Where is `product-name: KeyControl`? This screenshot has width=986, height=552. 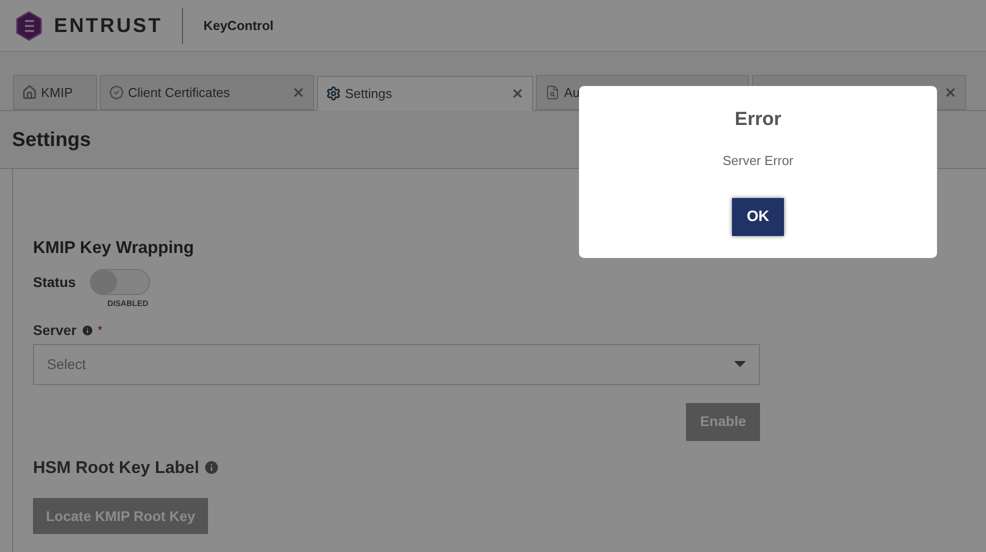
product-name: KeyControl is located at coordinates (238, 25).